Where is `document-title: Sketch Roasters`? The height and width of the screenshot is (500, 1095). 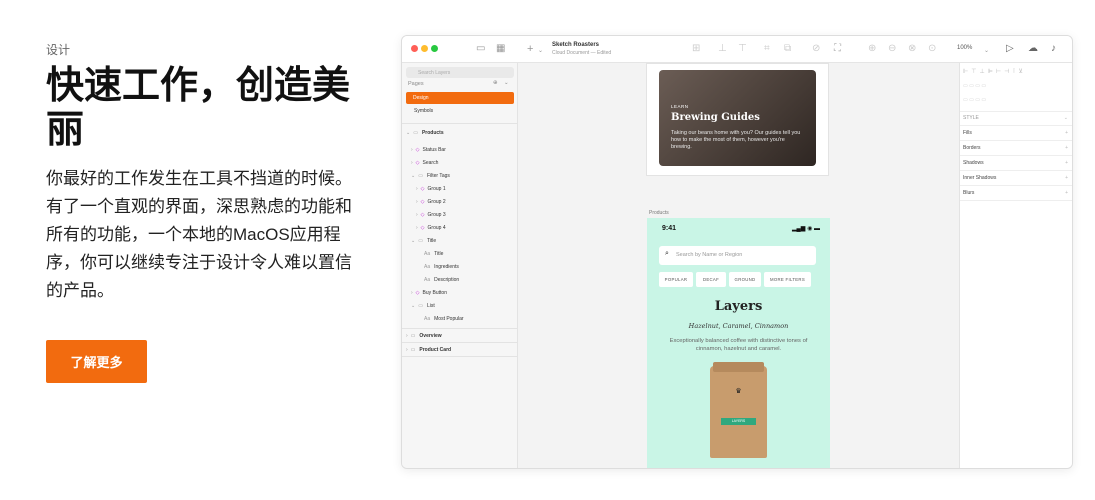 document-title: Sketch Roasters is located at coordinates (576, 45).